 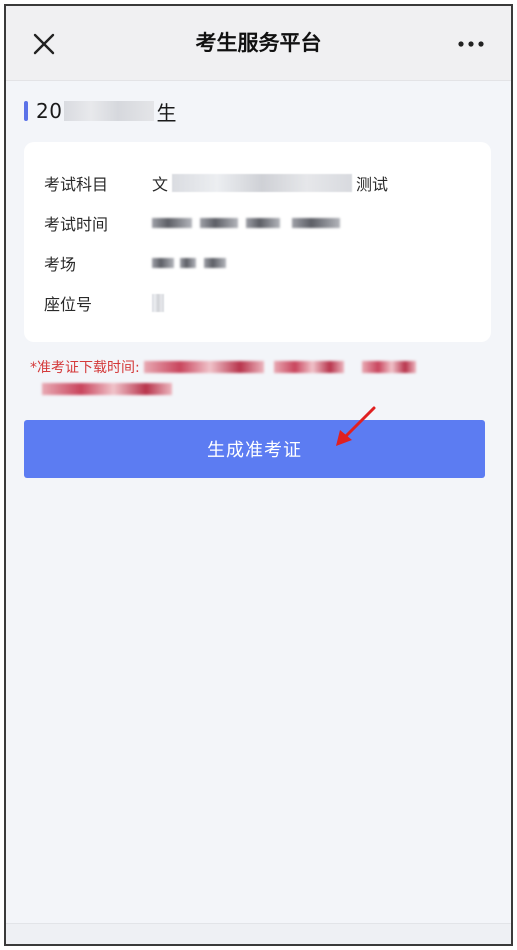 I want to click on subject-value: 文 测试, so click(x=270, y=183).